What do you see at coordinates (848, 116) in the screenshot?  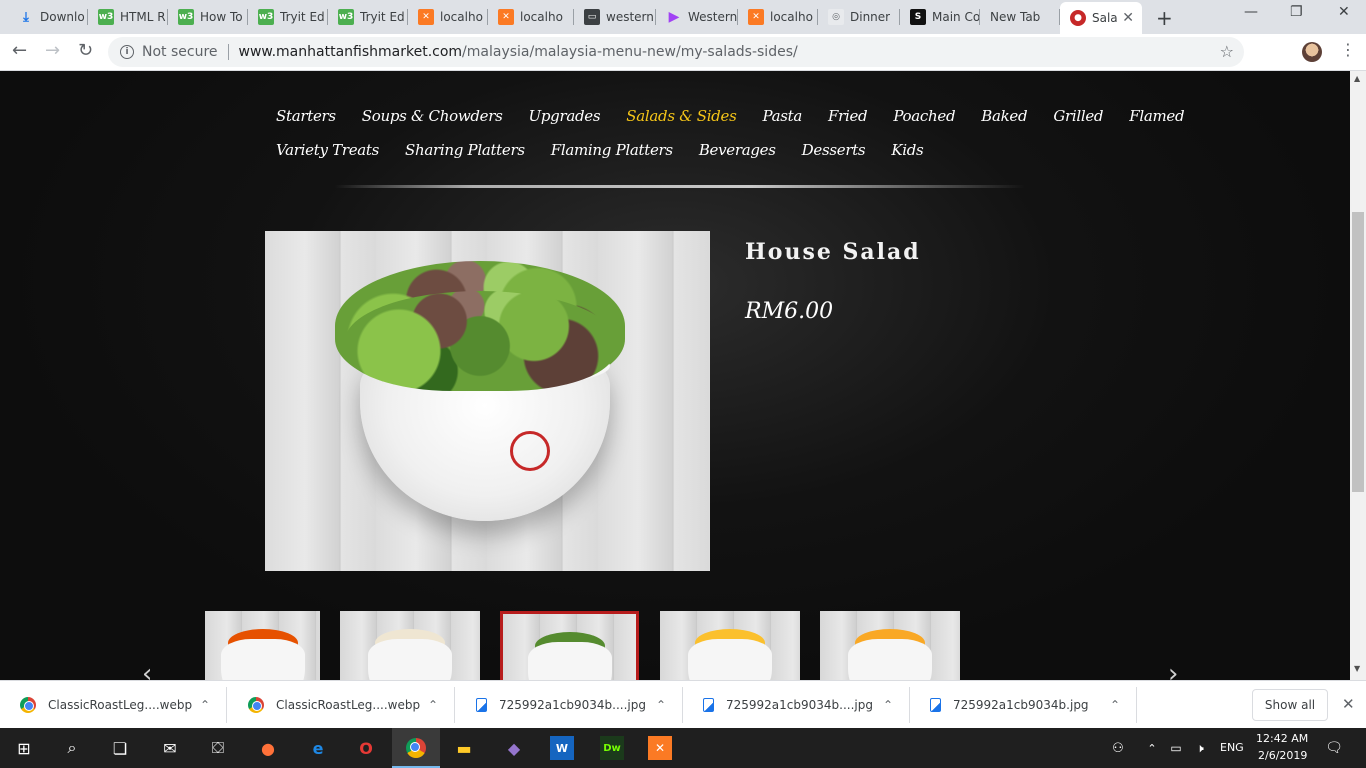 I see `menu-link-fried: Fried` at bounding box center [848, 116].